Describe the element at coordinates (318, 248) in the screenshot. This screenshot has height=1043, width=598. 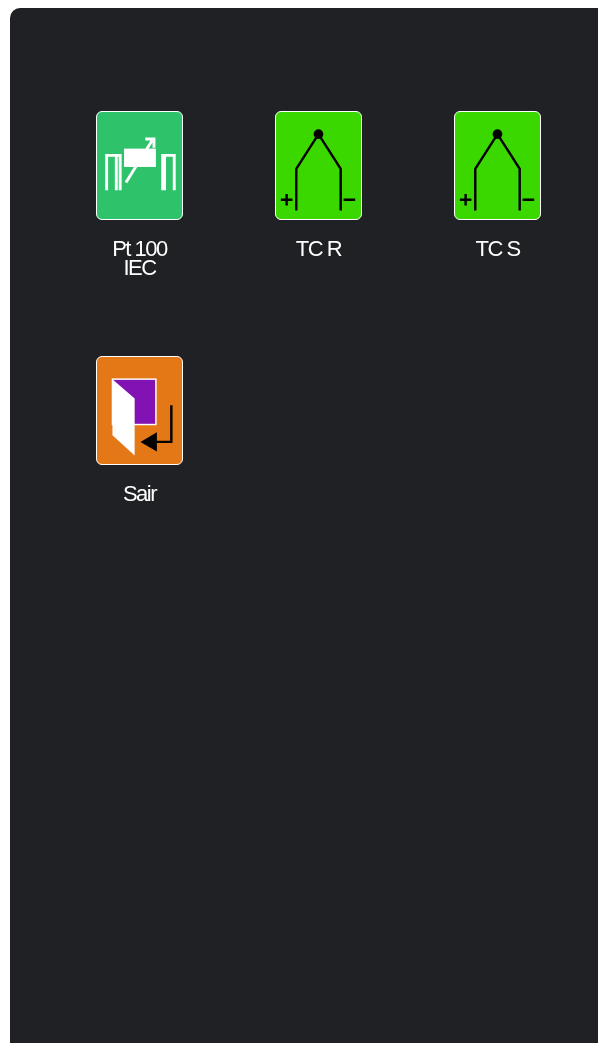
I see `item-label: TC R` at that location.